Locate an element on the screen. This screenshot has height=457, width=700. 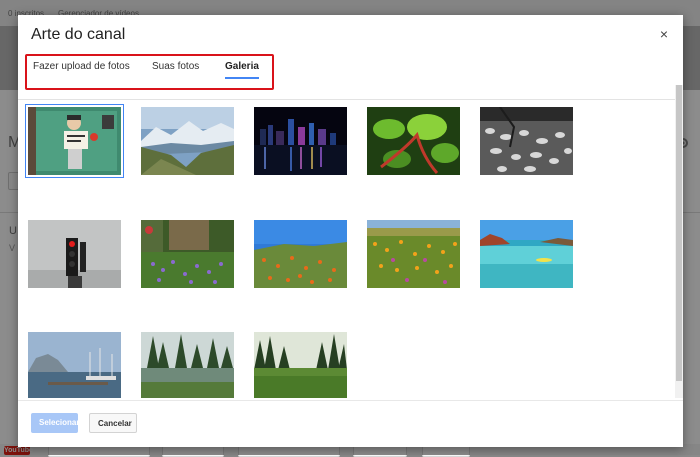
scrollbar-thumb is located at coordinates (679, 233).